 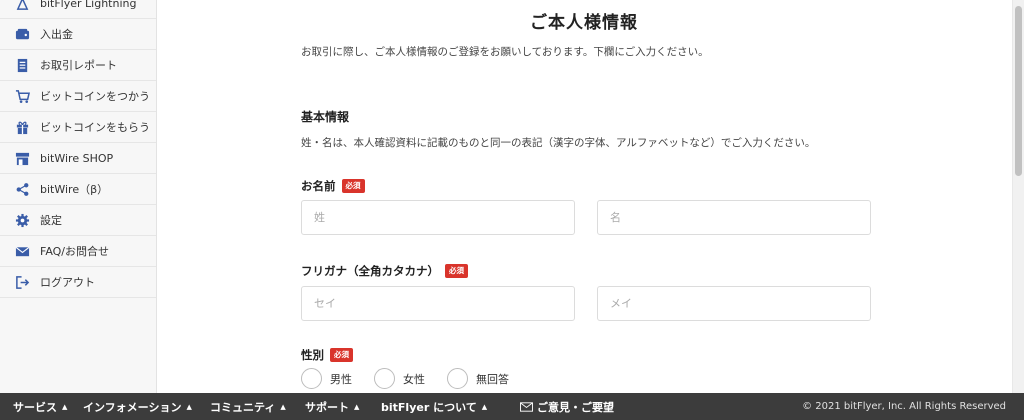 I want to click on last-name-kana-input, so click(x=438, y=303).